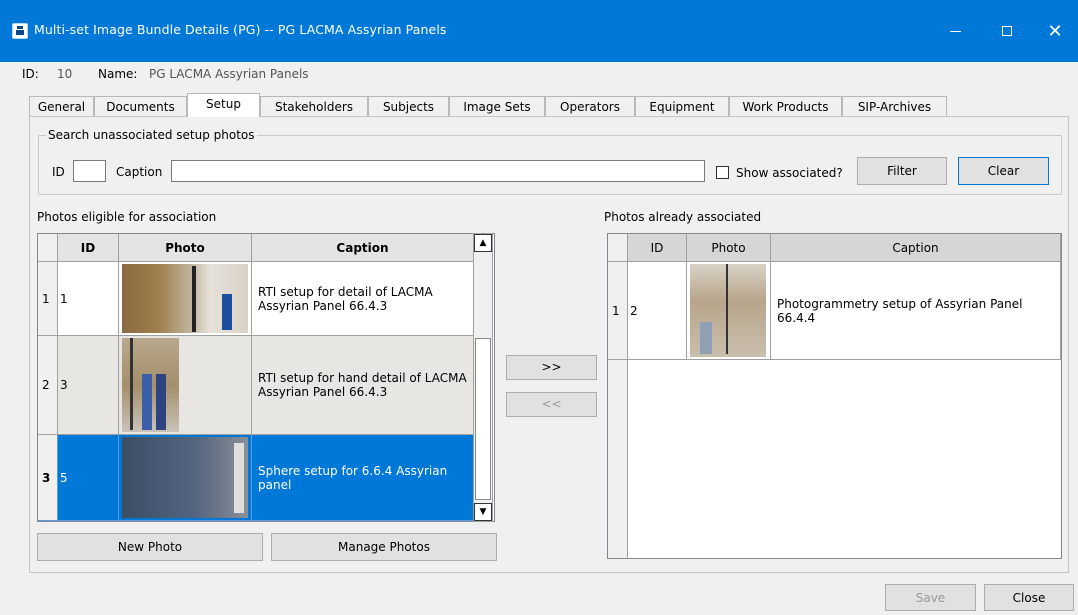 This screenshot has height=615, width=1078. I want to click on associated-photos-label: Photos already associated, so click(683, 217).